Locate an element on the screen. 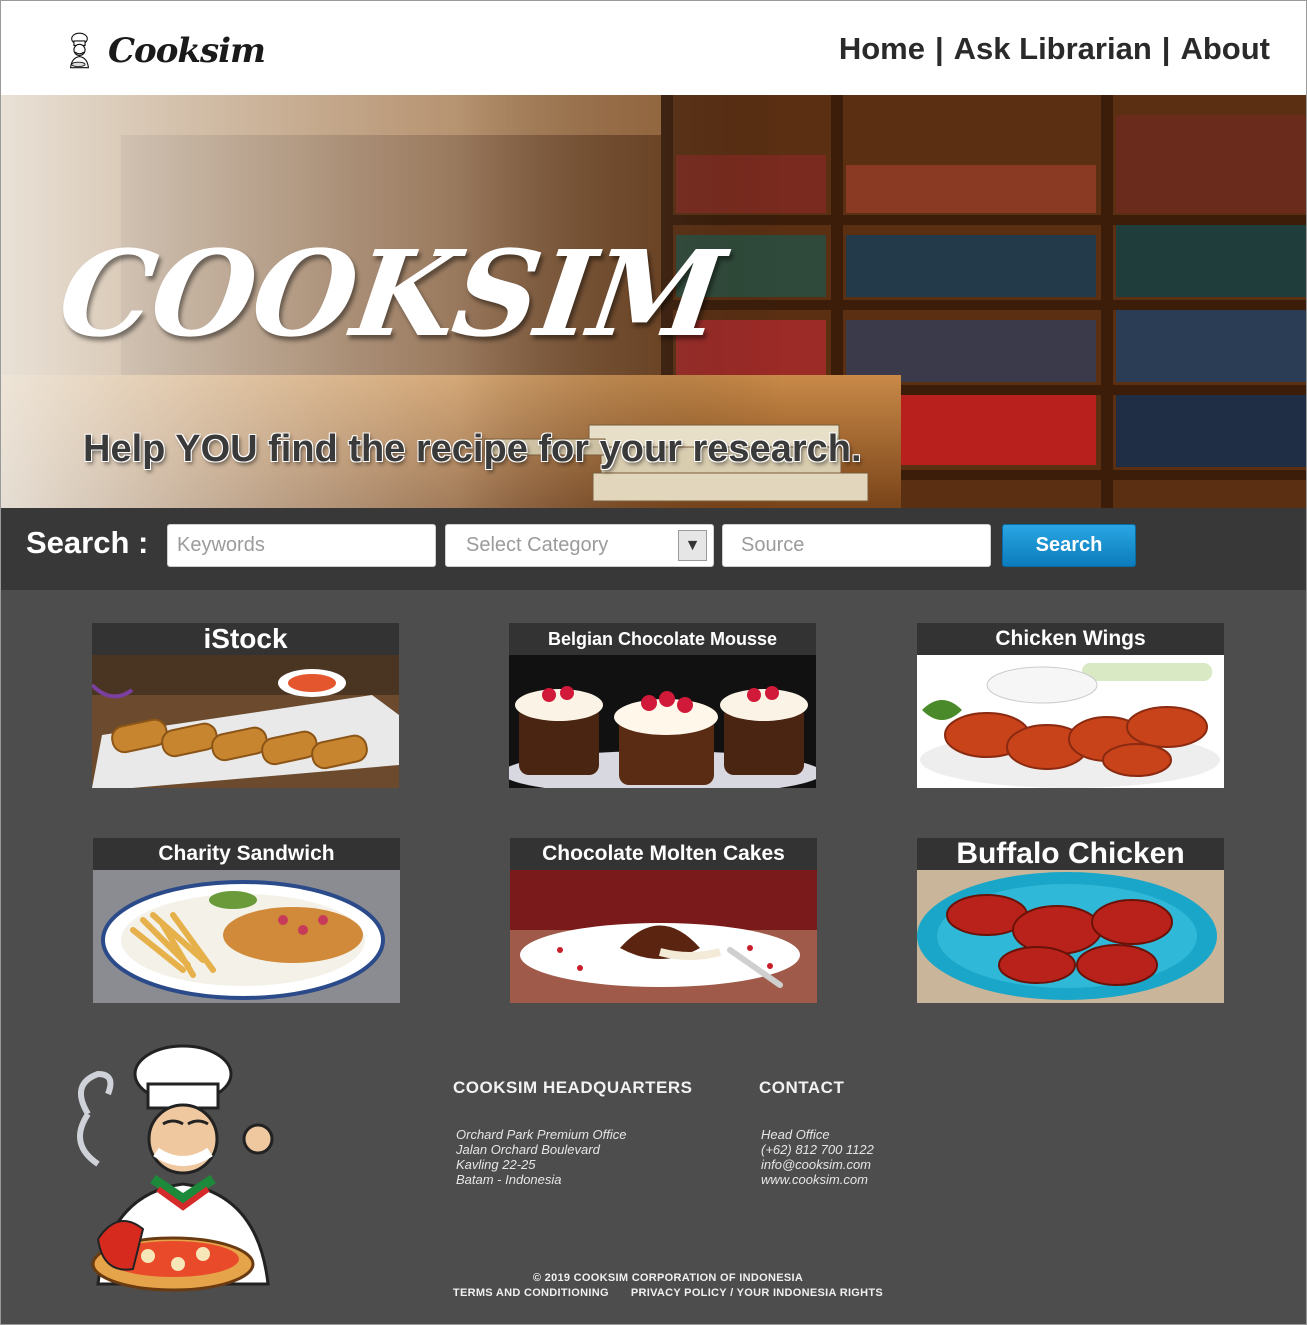  search-button: Search is located at coordinates (1069, 545).